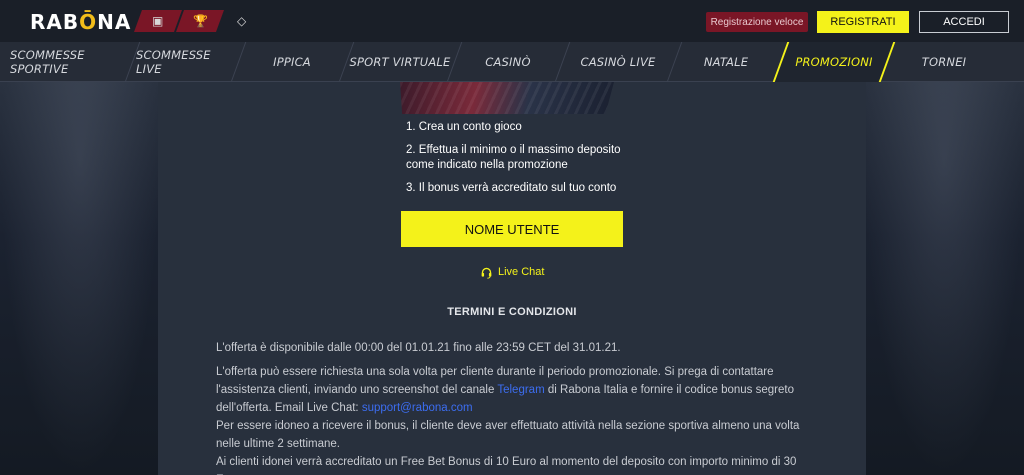 This screenshot has height=475, width=1024. What do you see at coordinates (863, 22) in the screenshot?
I see `registrati-button: REGISTRATI` at bounding box center [863, 22].